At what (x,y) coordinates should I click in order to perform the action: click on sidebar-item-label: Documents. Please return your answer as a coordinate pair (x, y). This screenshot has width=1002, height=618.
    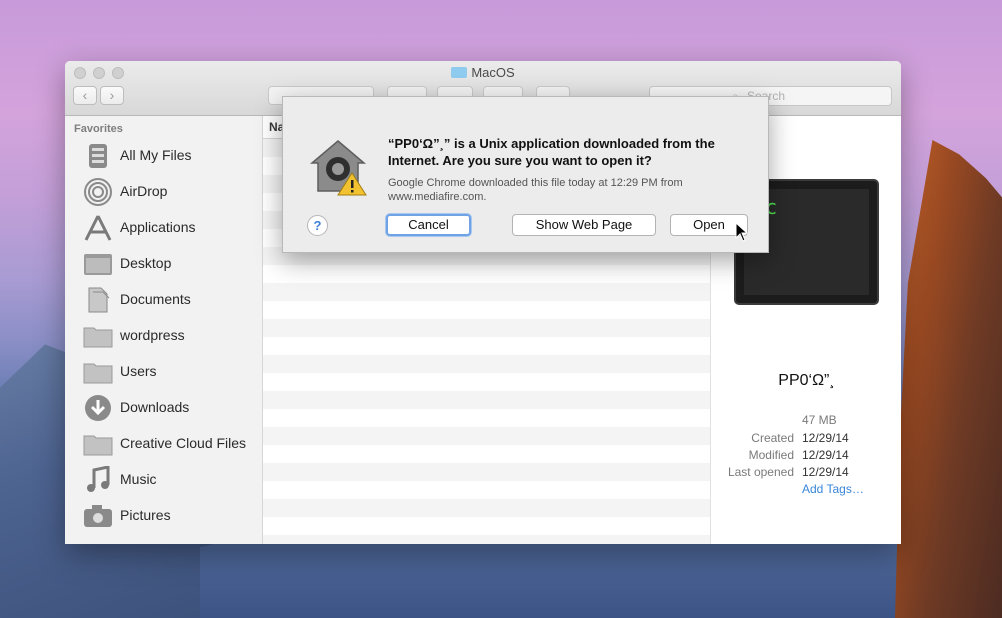
    Looking at the image, I should click on (155, 299).